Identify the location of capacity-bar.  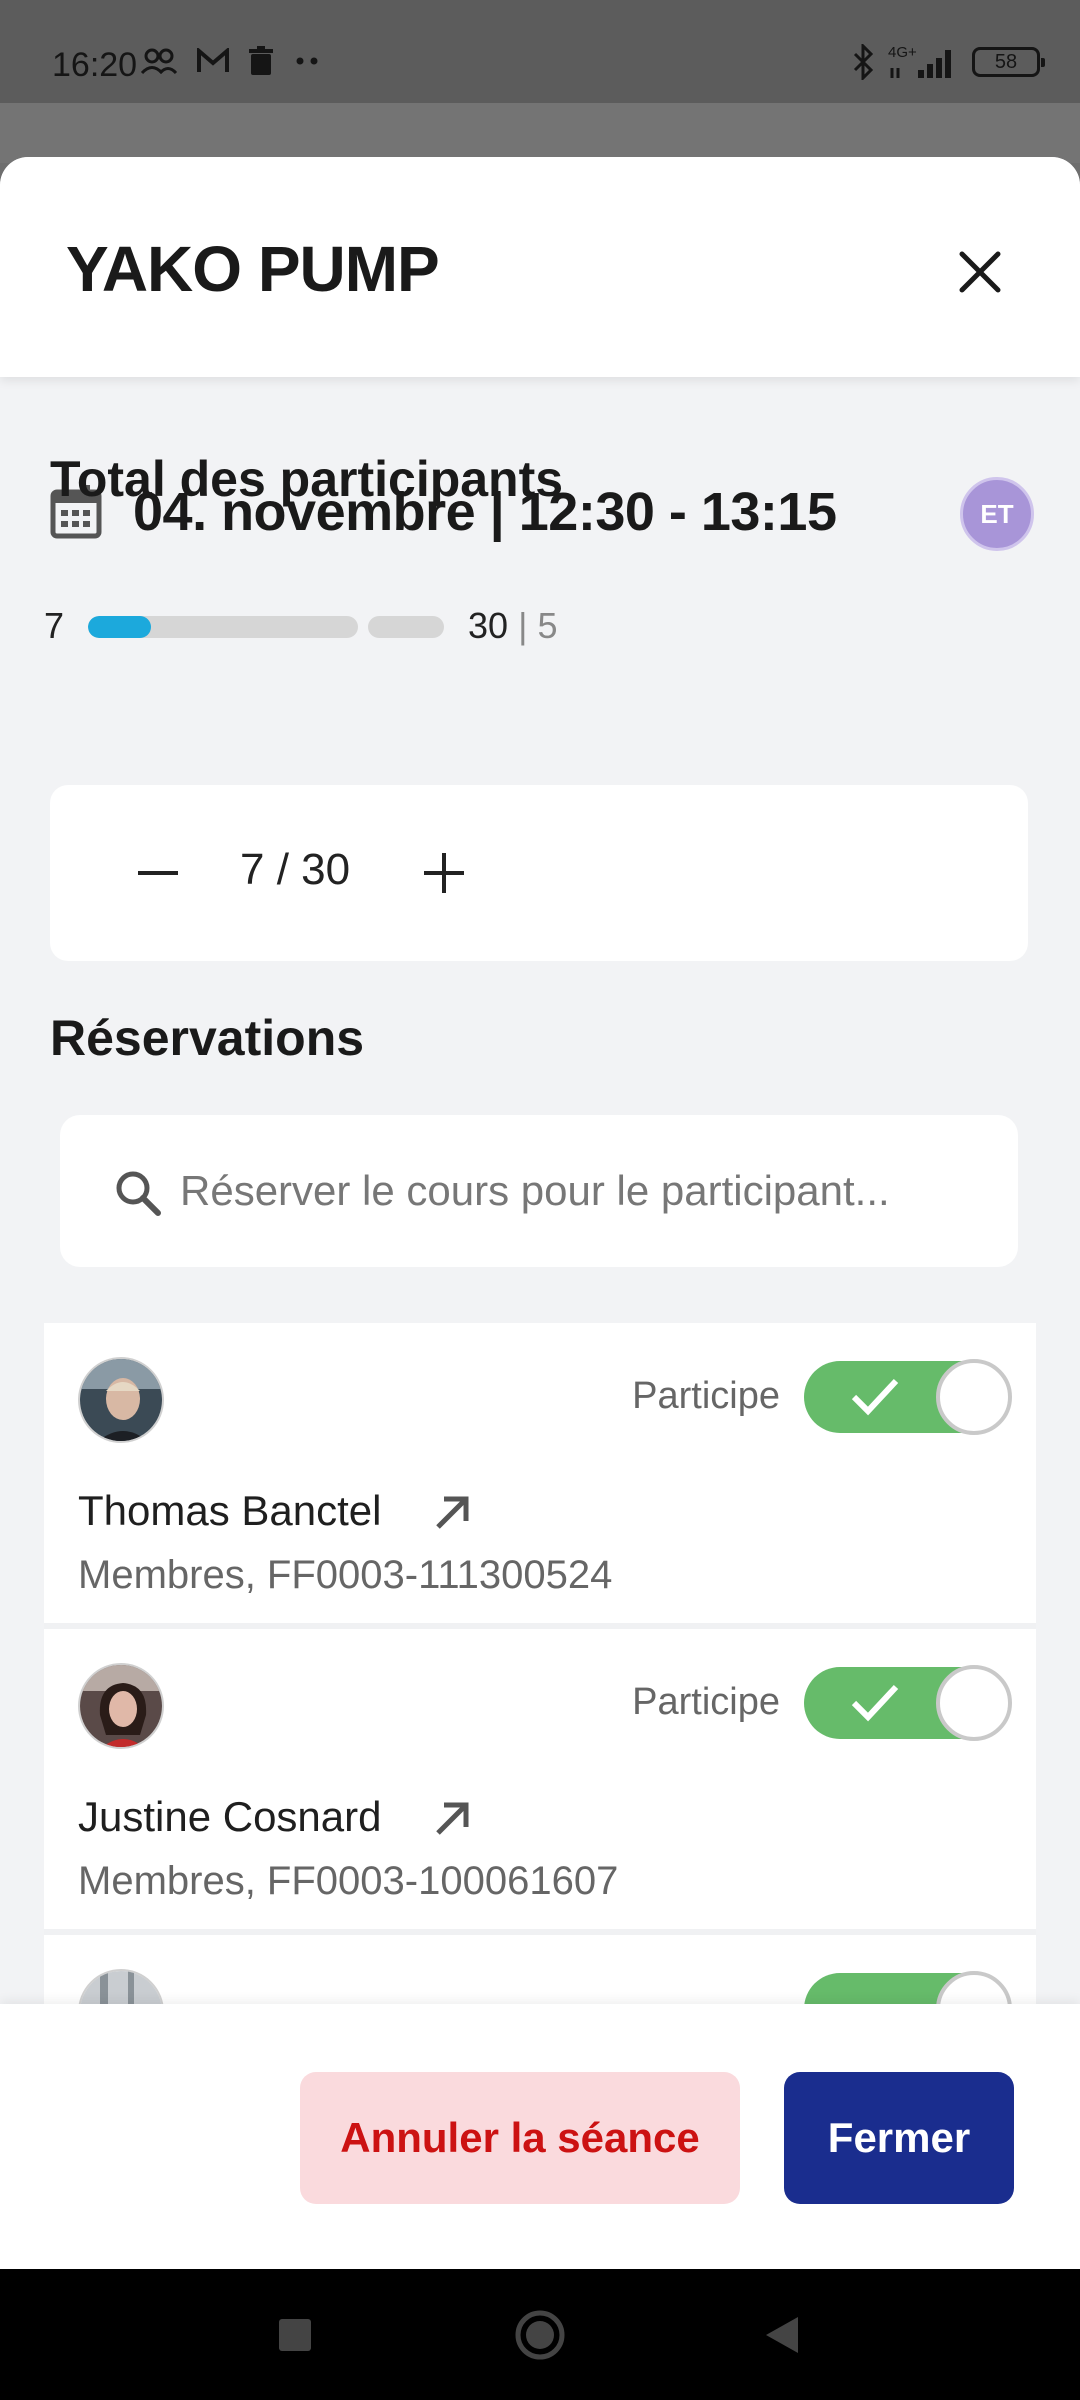
(223, 627).